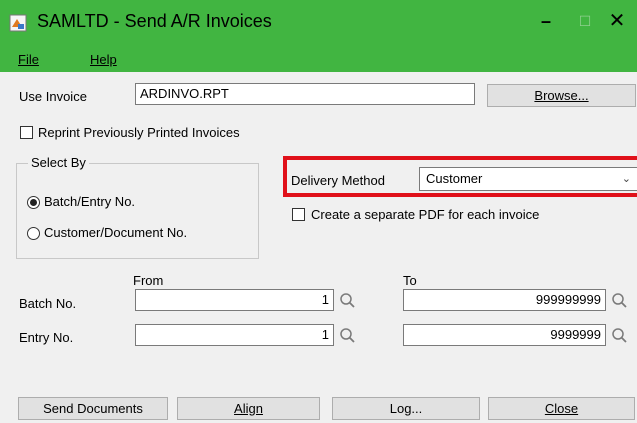 This screenshot has height=423, width=637. Describe the element at coordinates (18, 23) in the screenshot. I see `app-icon` at that location.